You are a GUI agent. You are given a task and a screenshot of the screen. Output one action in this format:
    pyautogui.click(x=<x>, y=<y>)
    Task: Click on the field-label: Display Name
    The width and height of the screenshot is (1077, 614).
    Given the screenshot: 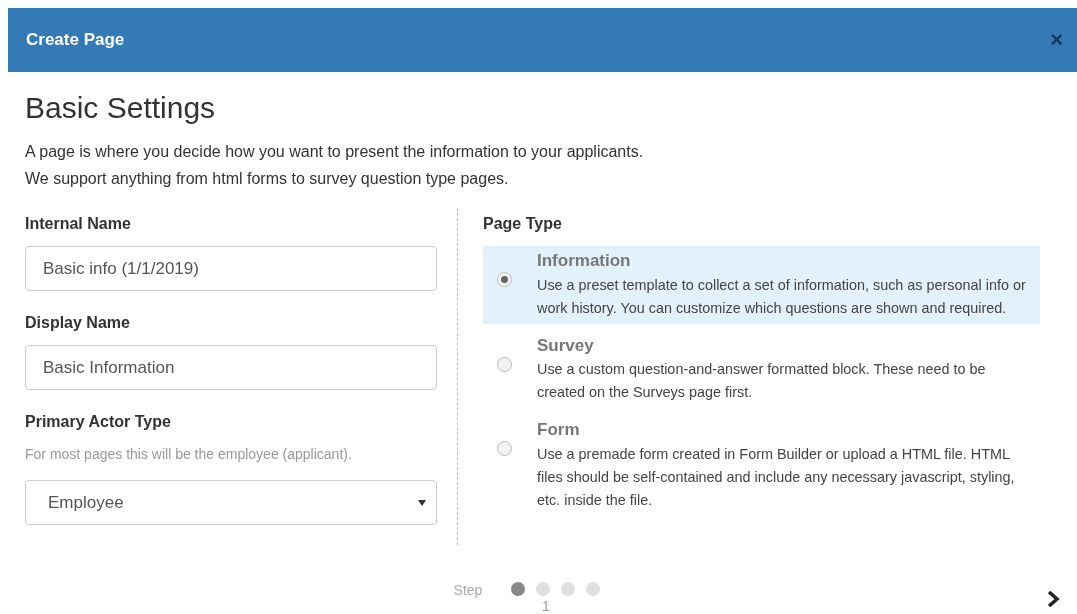 What is the action you would take?
    pyautogui.click(x=78, y=323)
    